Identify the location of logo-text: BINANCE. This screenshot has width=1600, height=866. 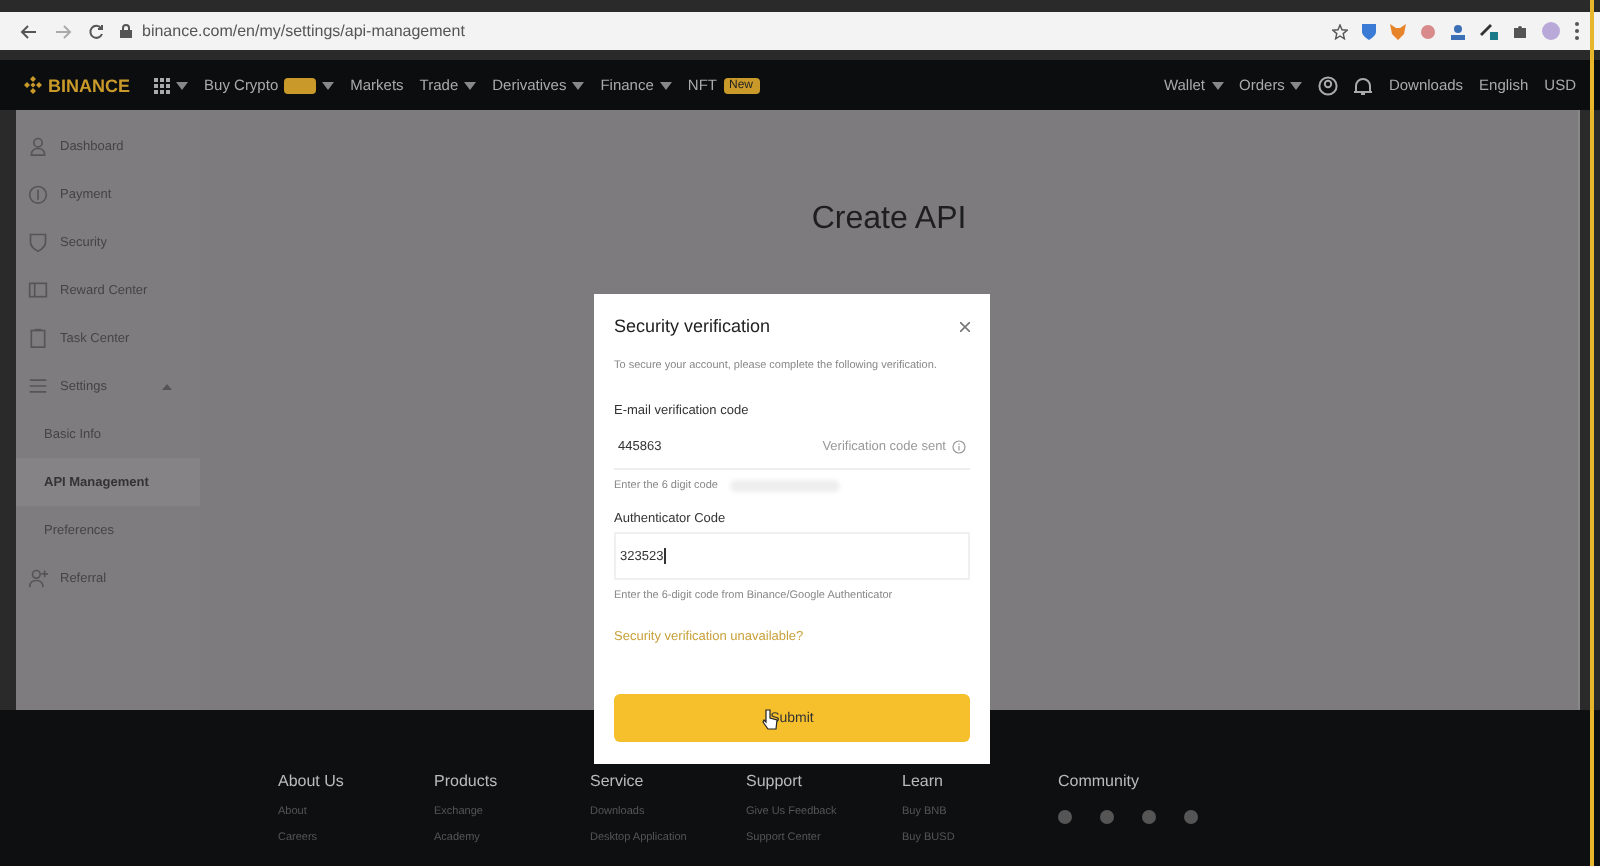
(89, 85).